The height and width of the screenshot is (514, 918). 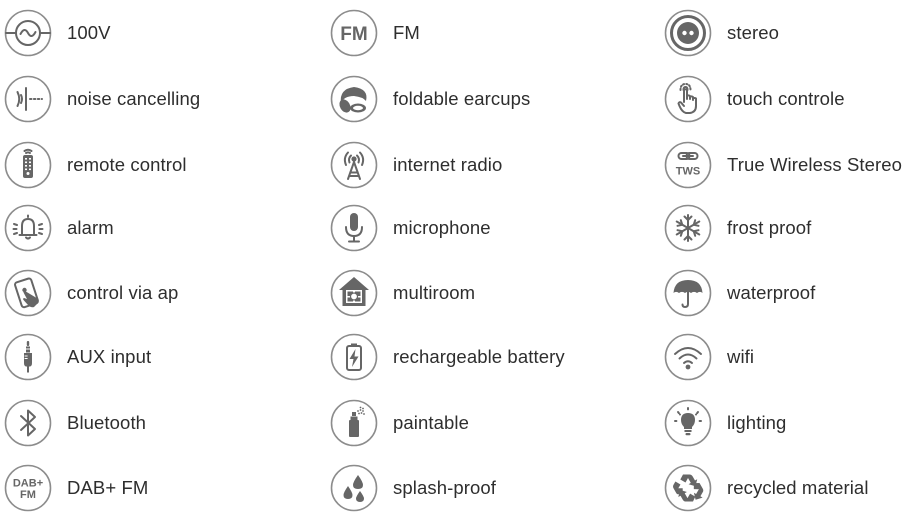 I want to click on feature-label: wifi, so click(x=741, y=356).